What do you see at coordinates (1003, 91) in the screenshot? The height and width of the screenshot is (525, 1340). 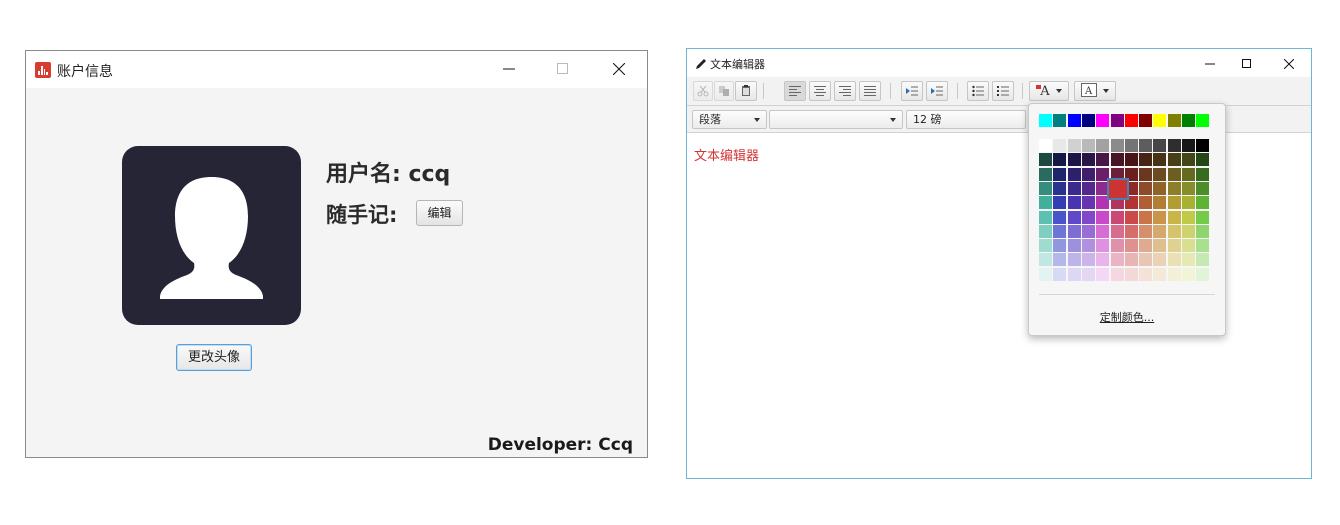 I see `numbered-list-button` at bounding box center [1003, 91].